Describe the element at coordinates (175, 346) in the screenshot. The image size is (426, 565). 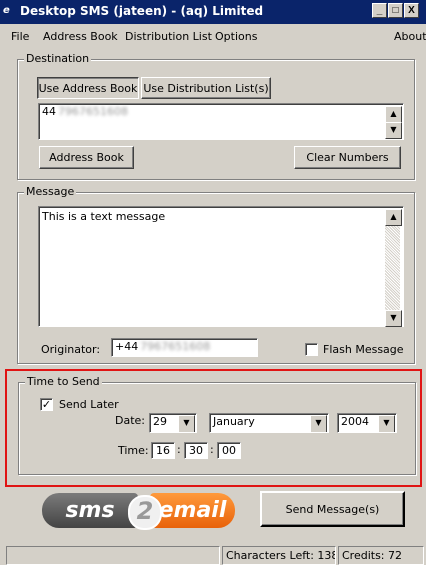
I see `originator-redacted: 7967651608` at that location.